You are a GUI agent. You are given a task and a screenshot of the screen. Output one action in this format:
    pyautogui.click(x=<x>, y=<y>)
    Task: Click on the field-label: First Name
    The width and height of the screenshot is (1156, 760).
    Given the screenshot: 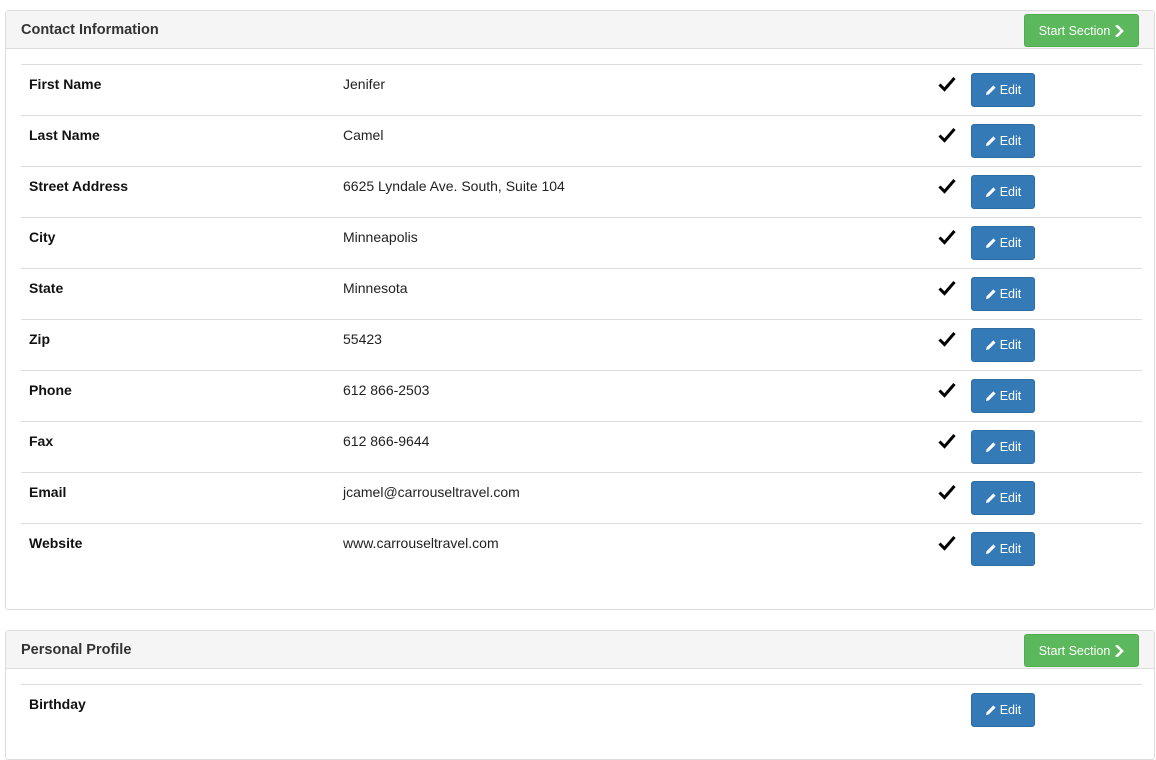 What is the action you would take?
    pyautogui.click(x=65, y=84)
    